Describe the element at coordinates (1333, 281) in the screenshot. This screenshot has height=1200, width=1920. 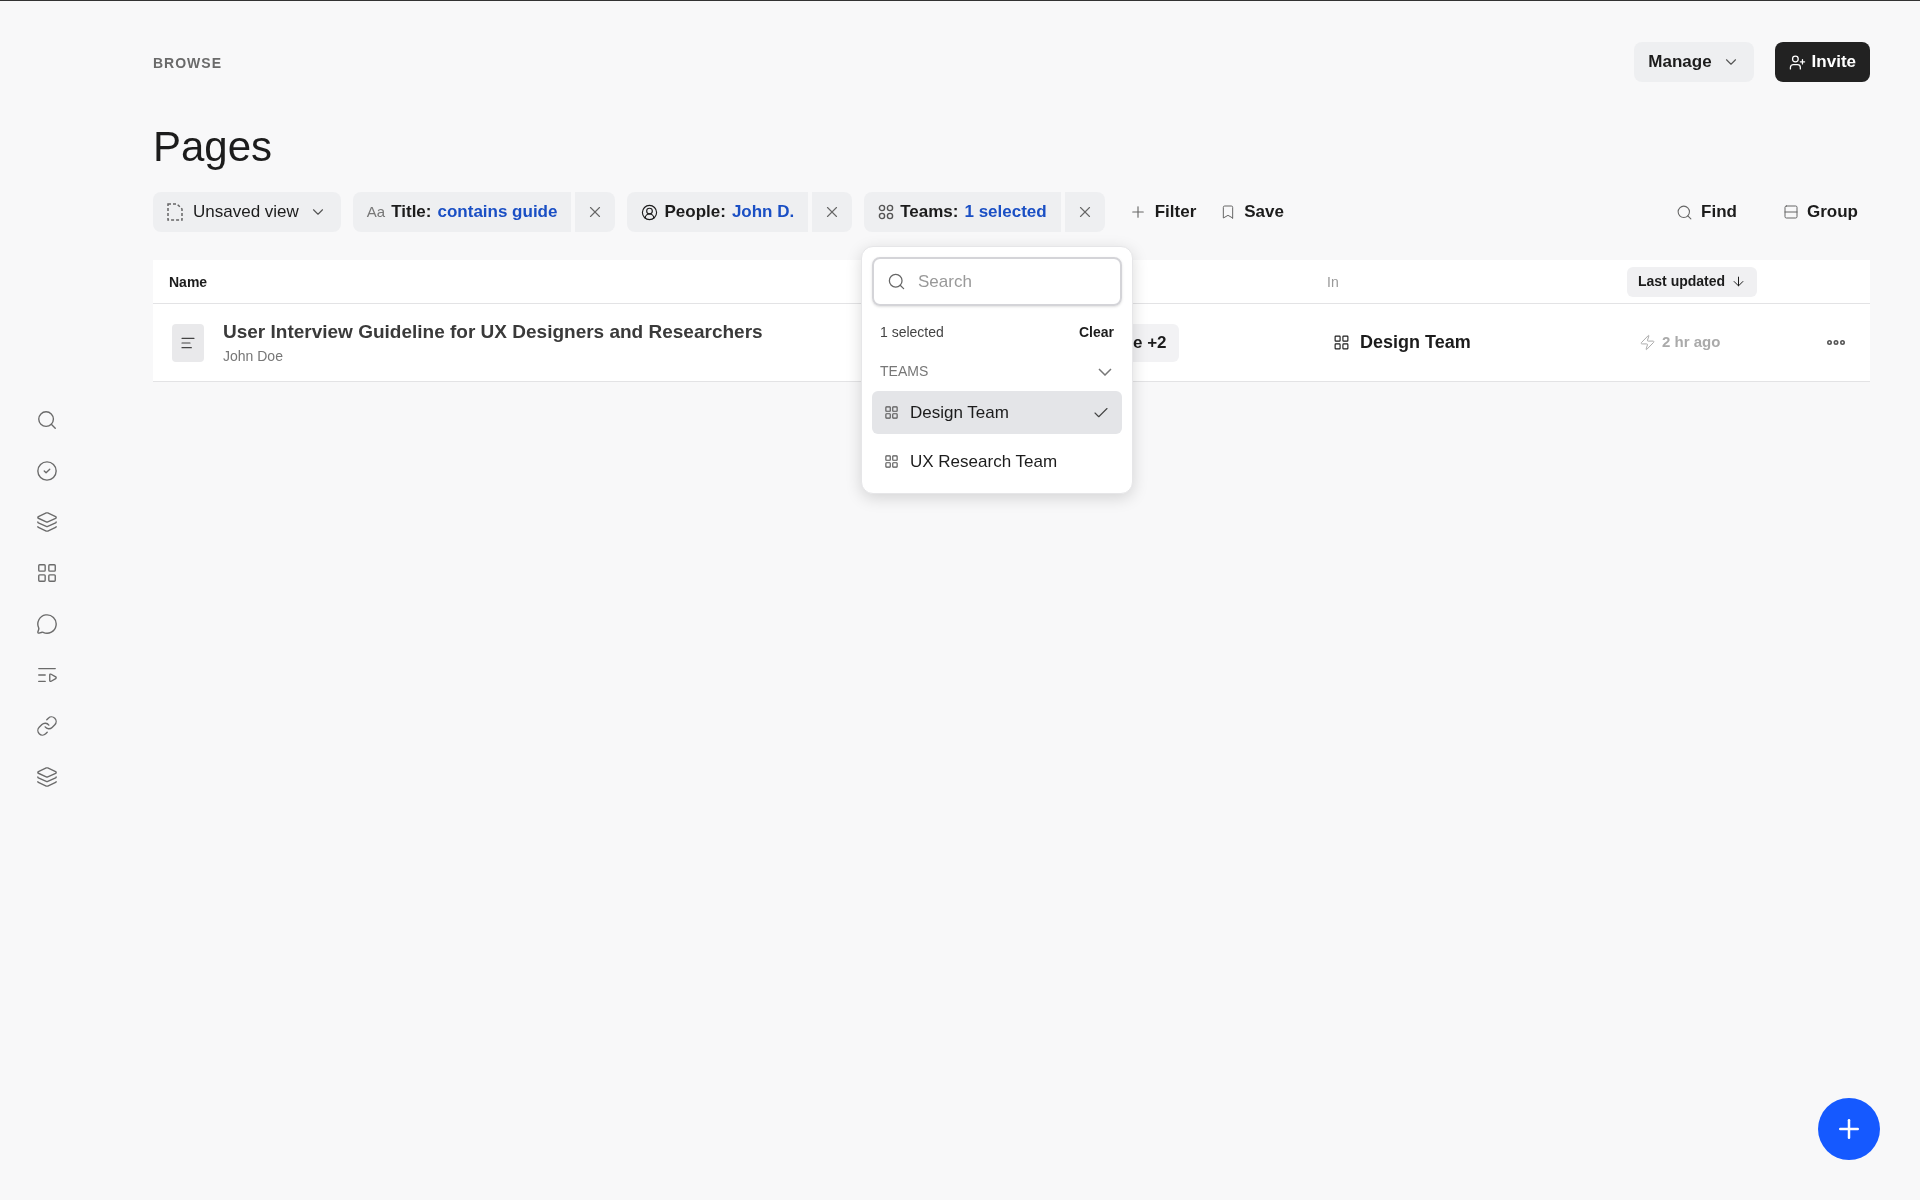
I see `column-header: In` at that location.